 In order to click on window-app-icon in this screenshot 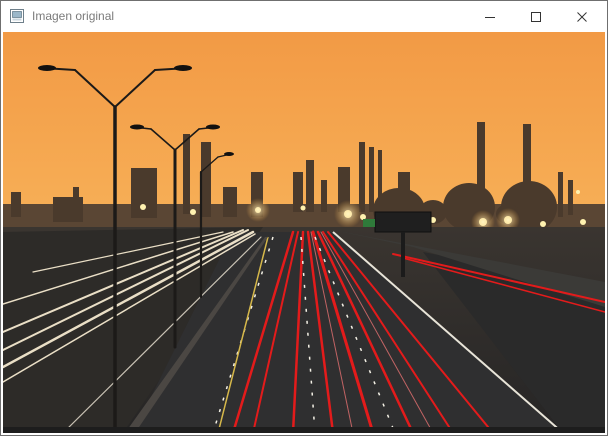, I will do `click(17, 16)`.